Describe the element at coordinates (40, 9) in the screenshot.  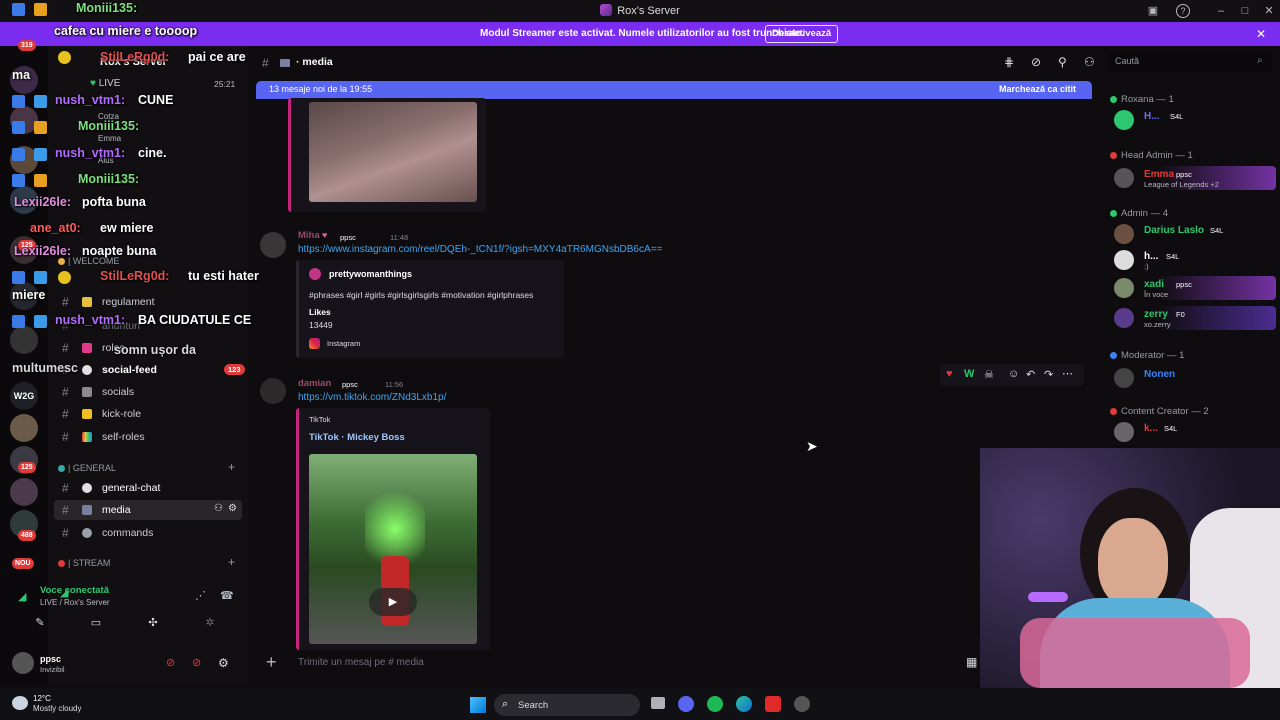
I see `crown-badge-icon` at that location.